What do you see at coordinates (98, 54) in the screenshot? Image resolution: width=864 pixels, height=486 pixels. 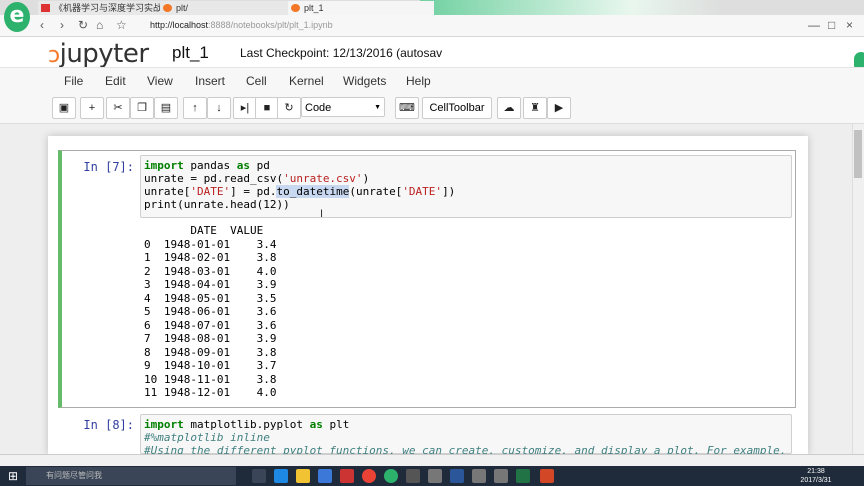 I see `jupyter-logo: ↄjupyter` at bounding box center [98, 54].